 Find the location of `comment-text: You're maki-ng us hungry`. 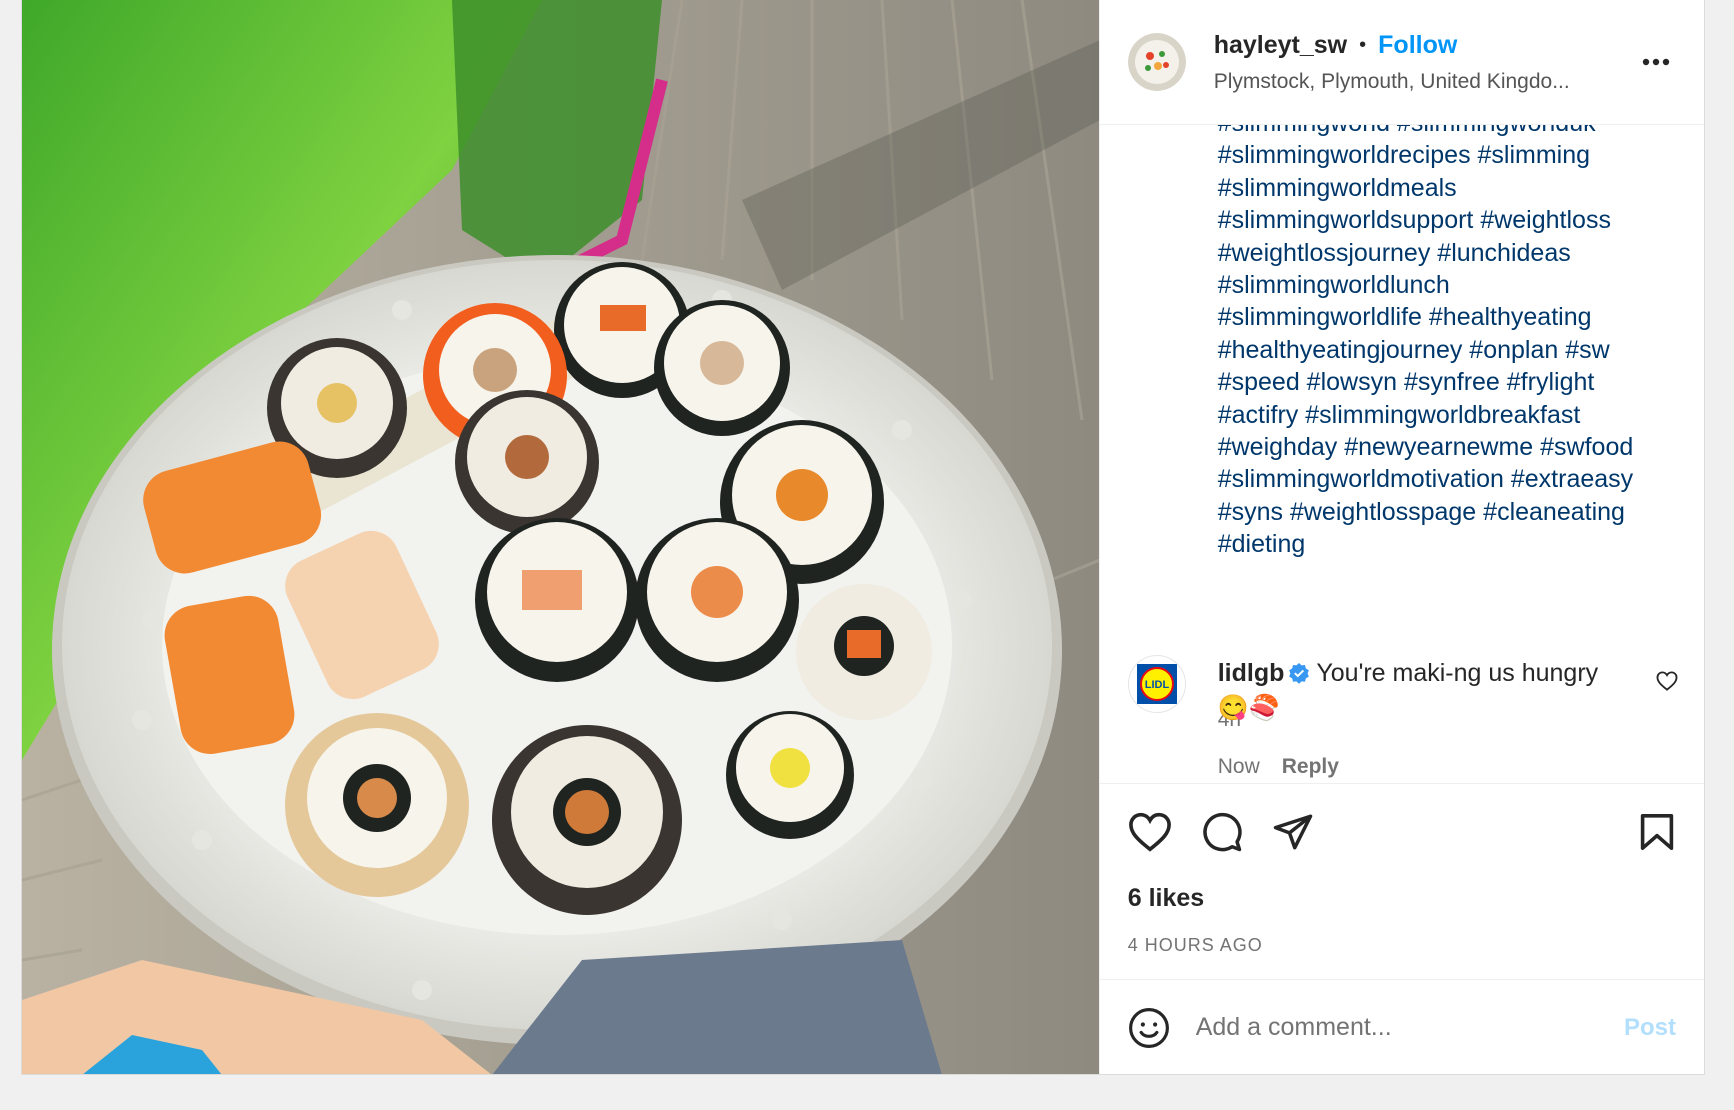

comment-text: You're maki-ng us hungry is located at coordinates (1457, 673).